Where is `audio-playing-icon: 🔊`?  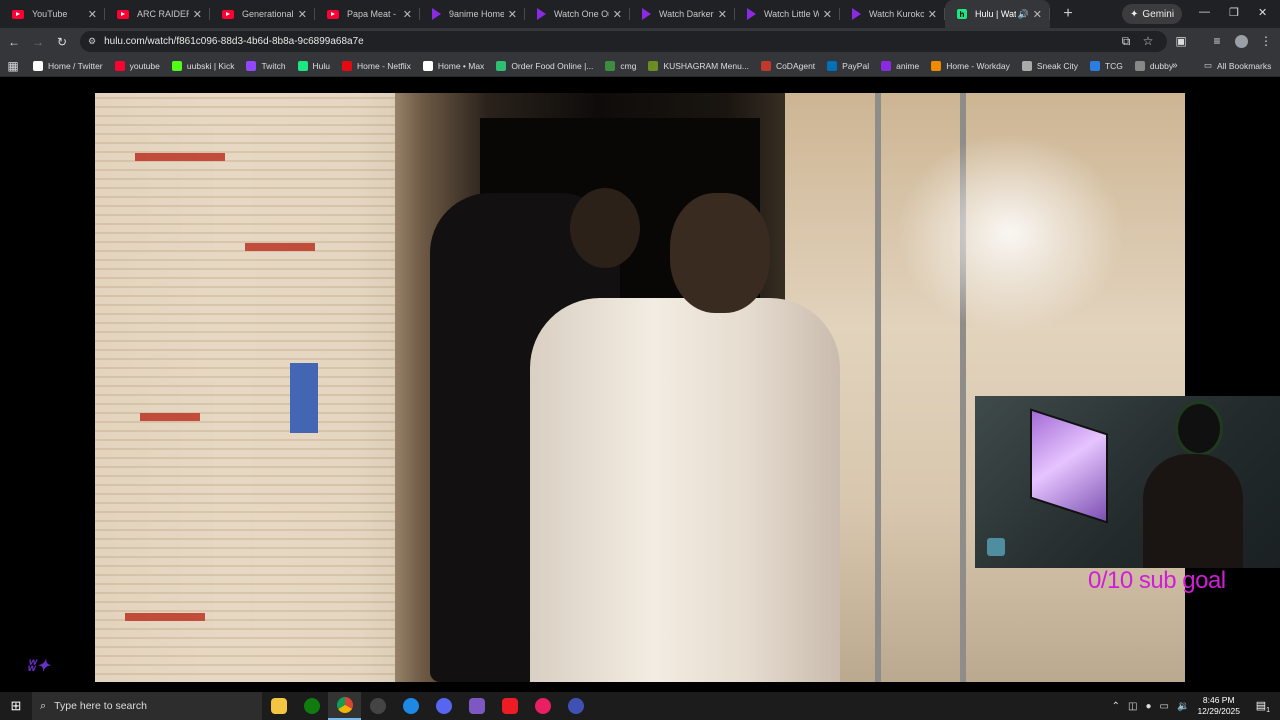
audio-playing-icon: 🔊 is located at coordinates (1023, 14).